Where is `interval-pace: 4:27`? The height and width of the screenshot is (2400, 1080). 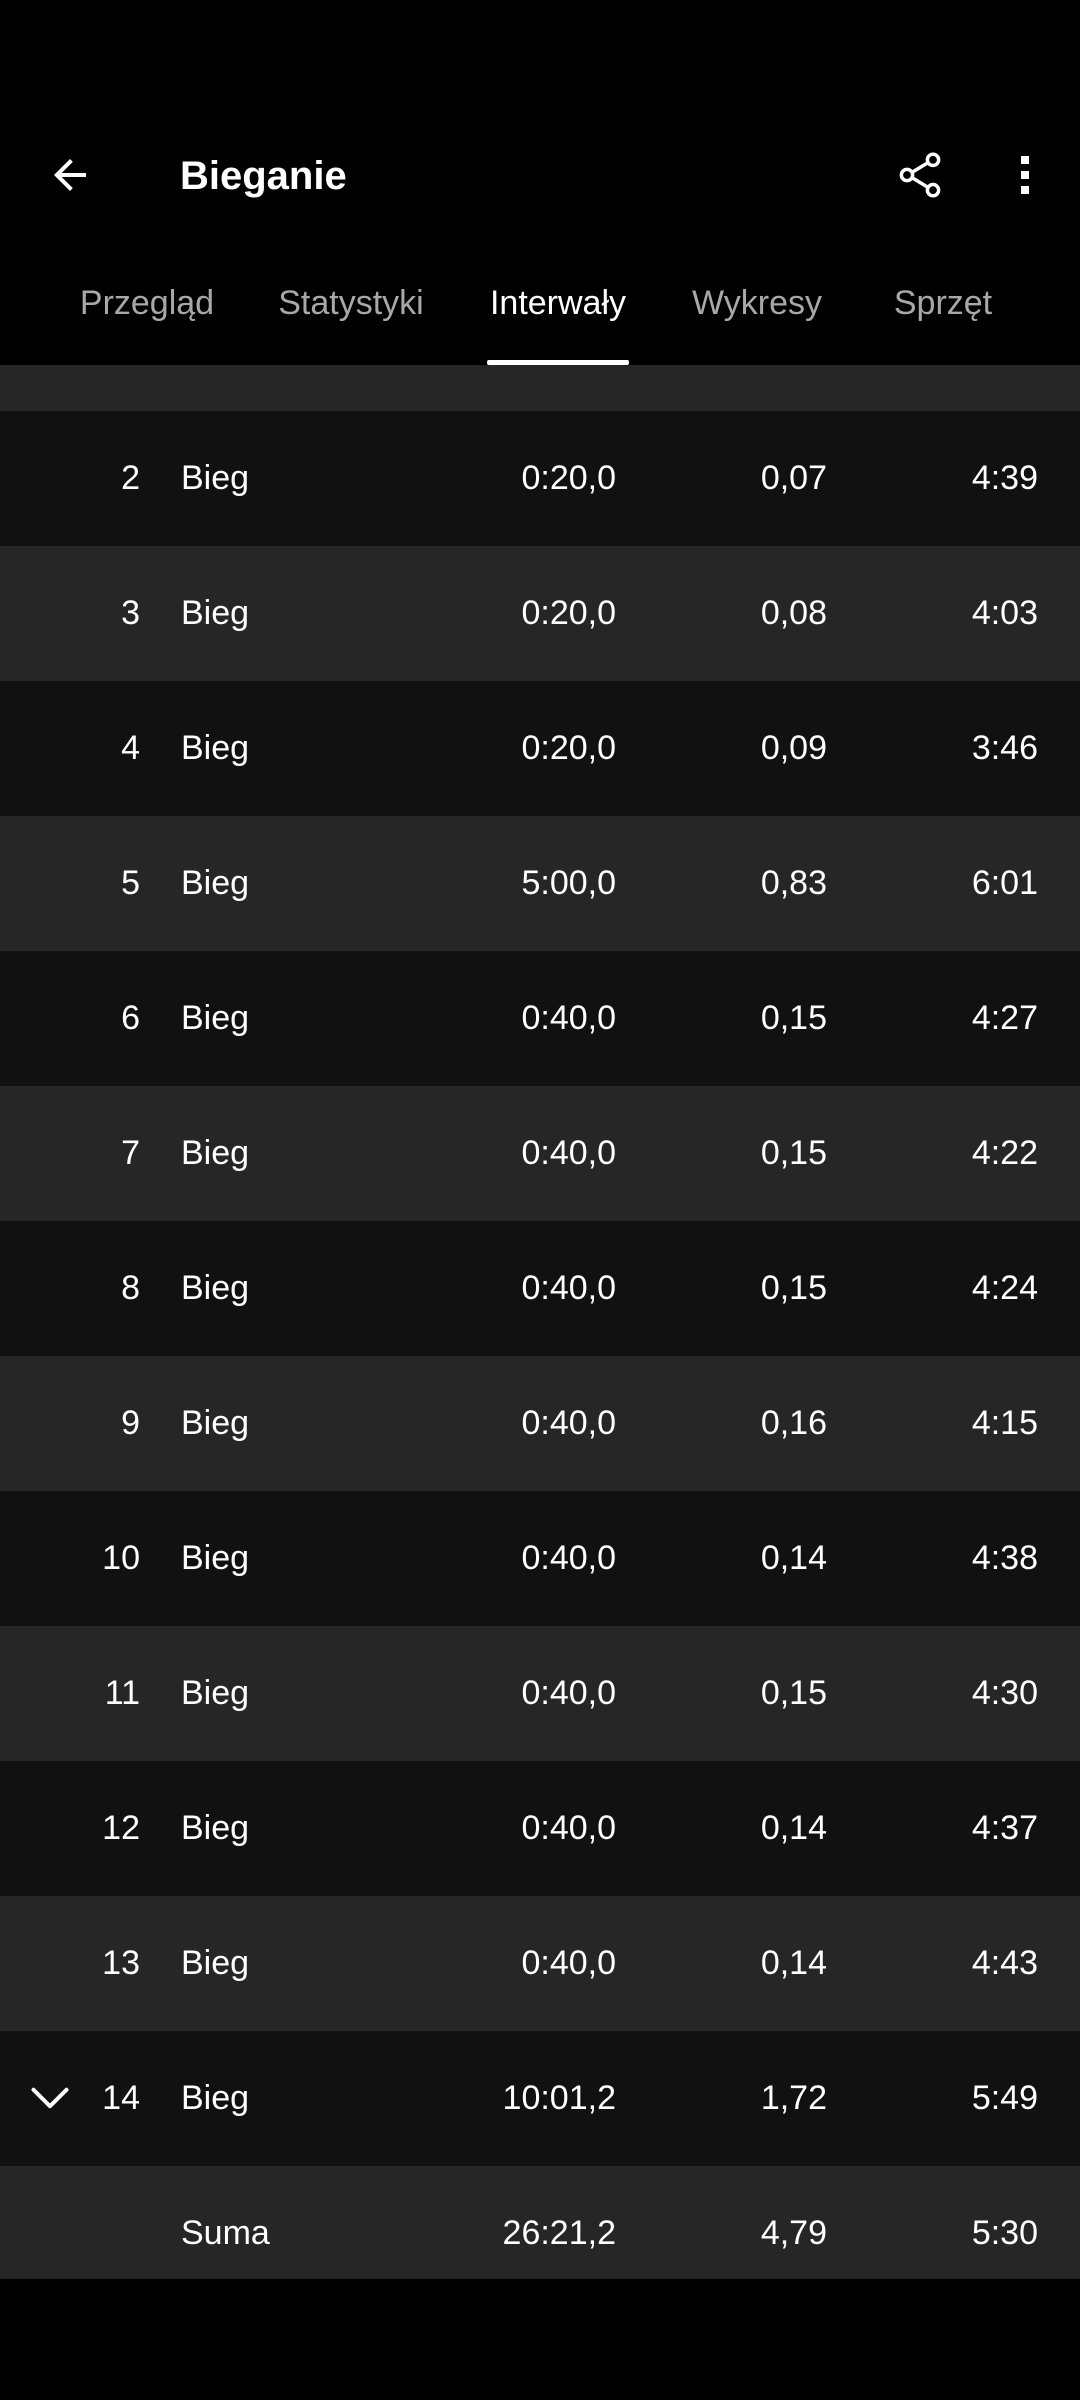 interval-pace: 4:27 is located at coordinates (1004, 1018).